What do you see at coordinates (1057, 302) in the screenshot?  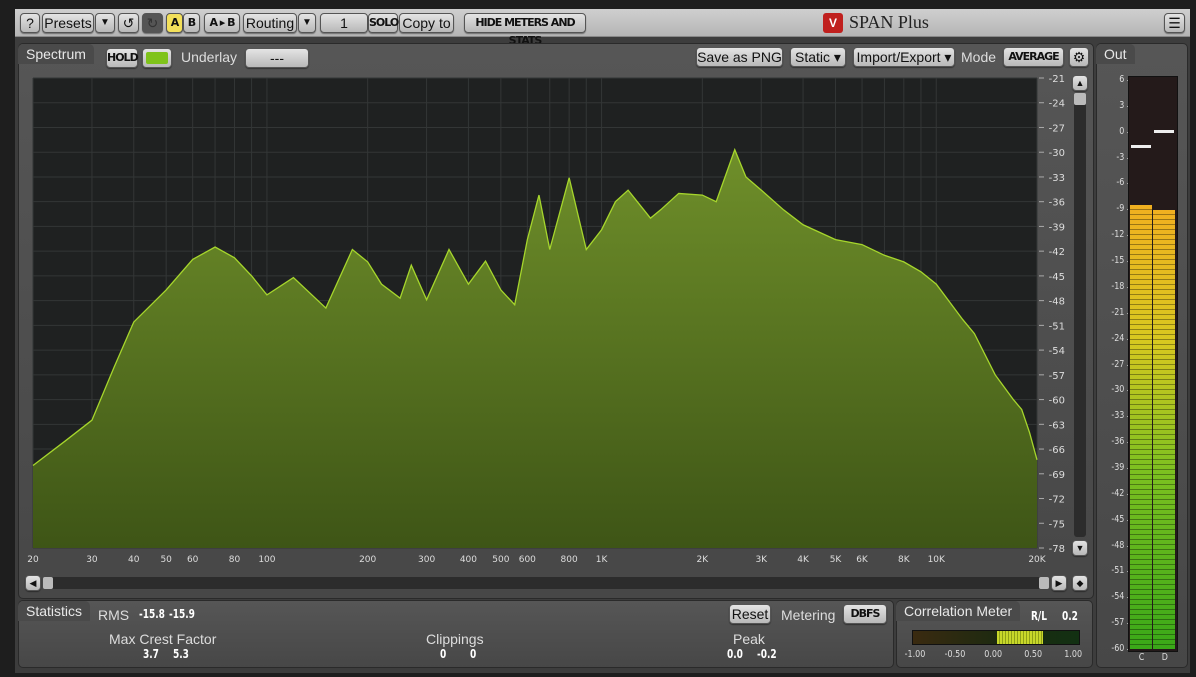 I see `y-tick-label: -48` at bounding box center [1057, 302].